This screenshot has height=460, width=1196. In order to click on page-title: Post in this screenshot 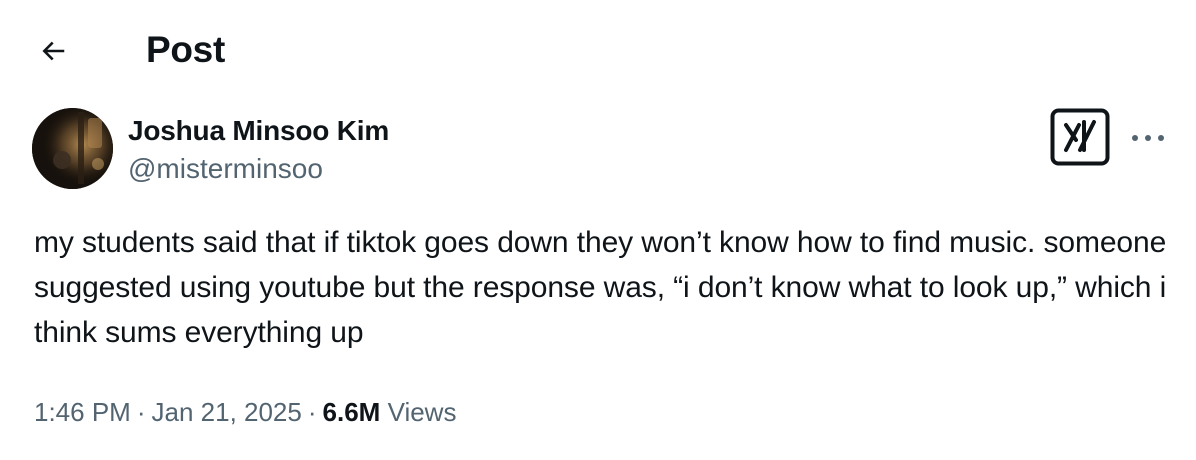, I will do `click(185, 49)`.